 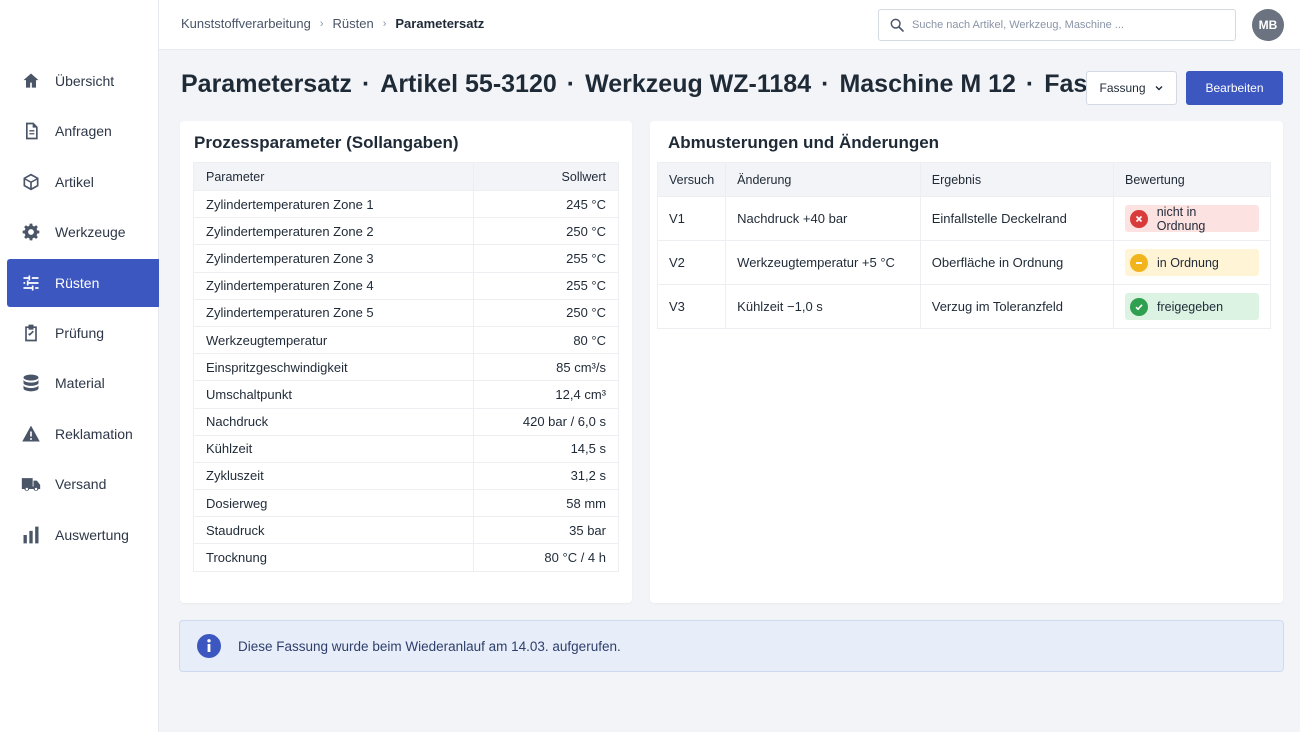 What do you see at coordinates (83, 383) in the screenshot?
I see `sidebar-item-material: Material` at bounding box center [83, 383].